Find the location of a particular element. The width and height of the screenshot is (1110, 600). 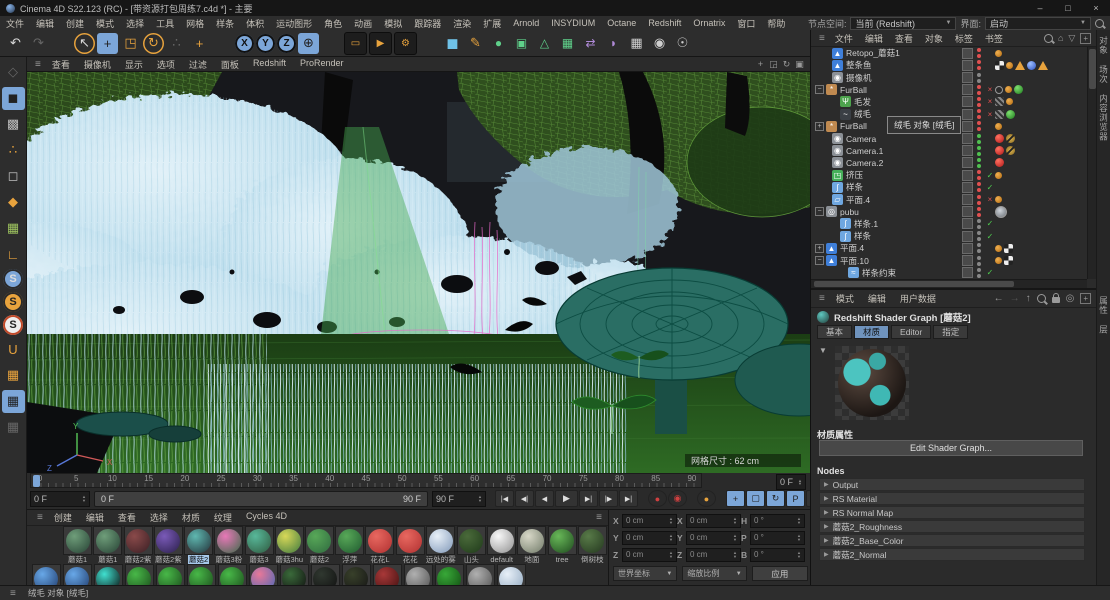

scale-mode-select: 缩放比例 ▼ is located at coordinates (714, 573).